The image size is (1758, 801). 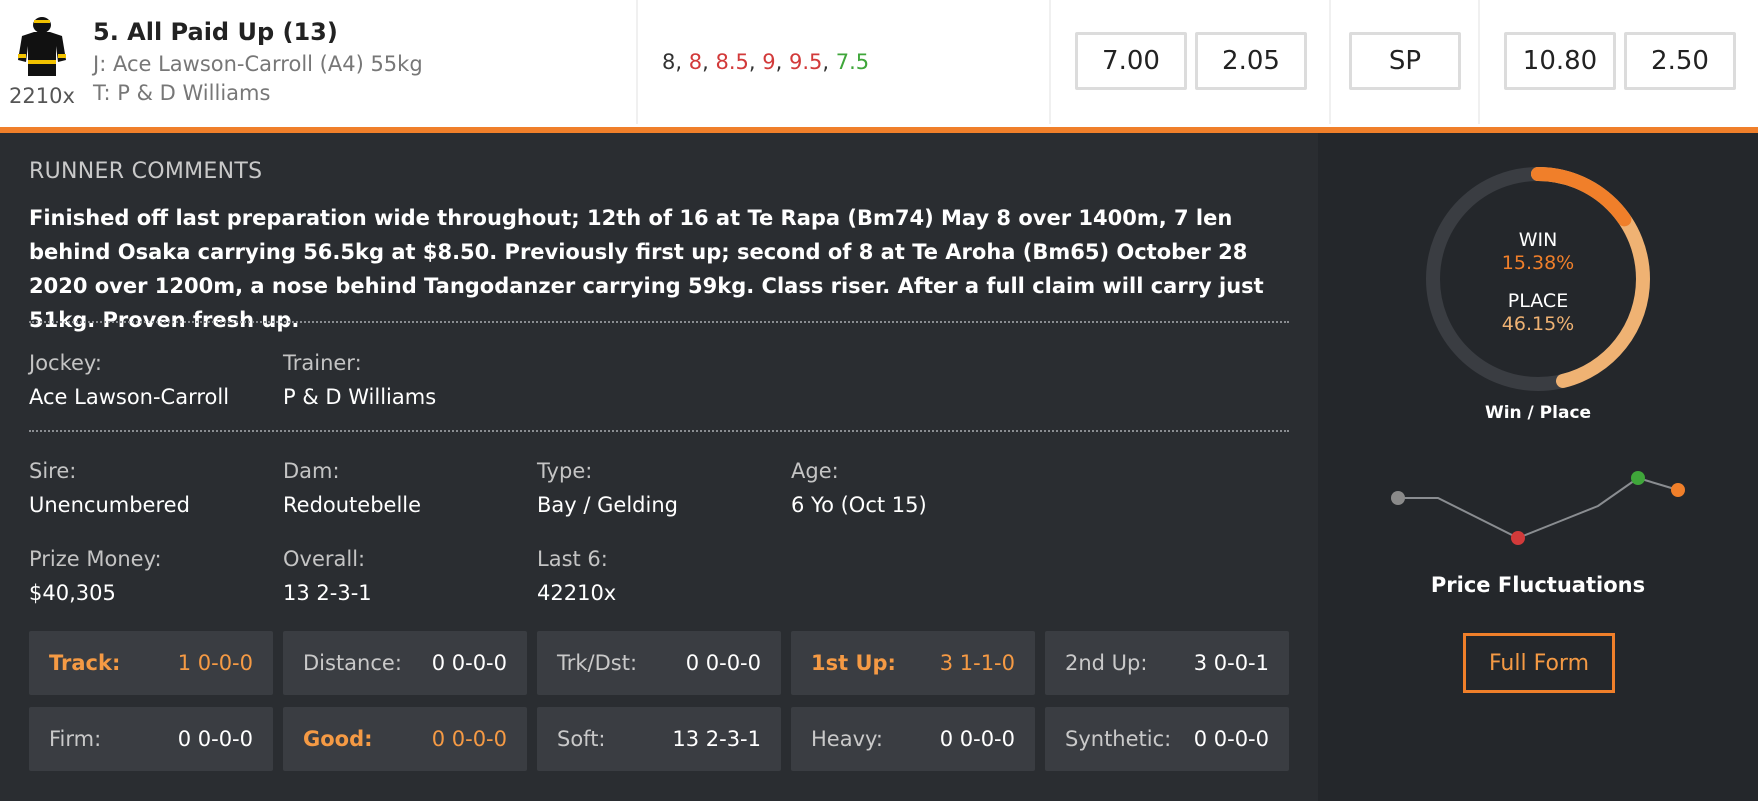 I want to click on stat-value: 3 1-1-0, so click(x=977, y=663).